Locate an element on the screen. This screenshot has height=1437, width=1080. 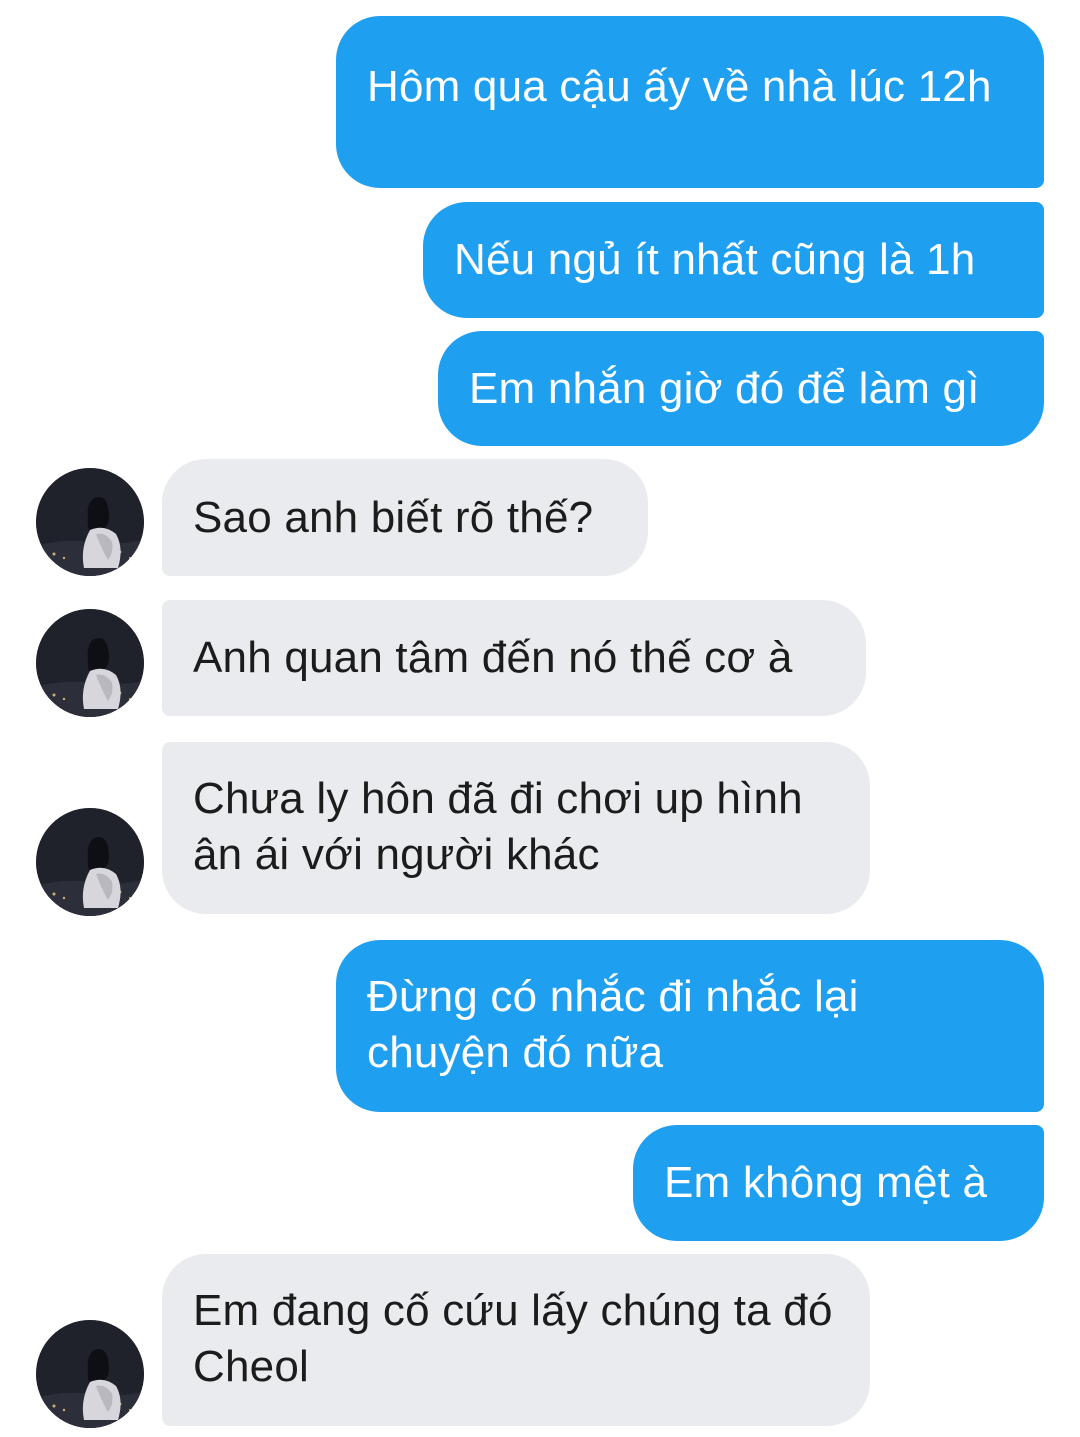
message-text: Em không mệt à is located at coordinates (826, 1182).